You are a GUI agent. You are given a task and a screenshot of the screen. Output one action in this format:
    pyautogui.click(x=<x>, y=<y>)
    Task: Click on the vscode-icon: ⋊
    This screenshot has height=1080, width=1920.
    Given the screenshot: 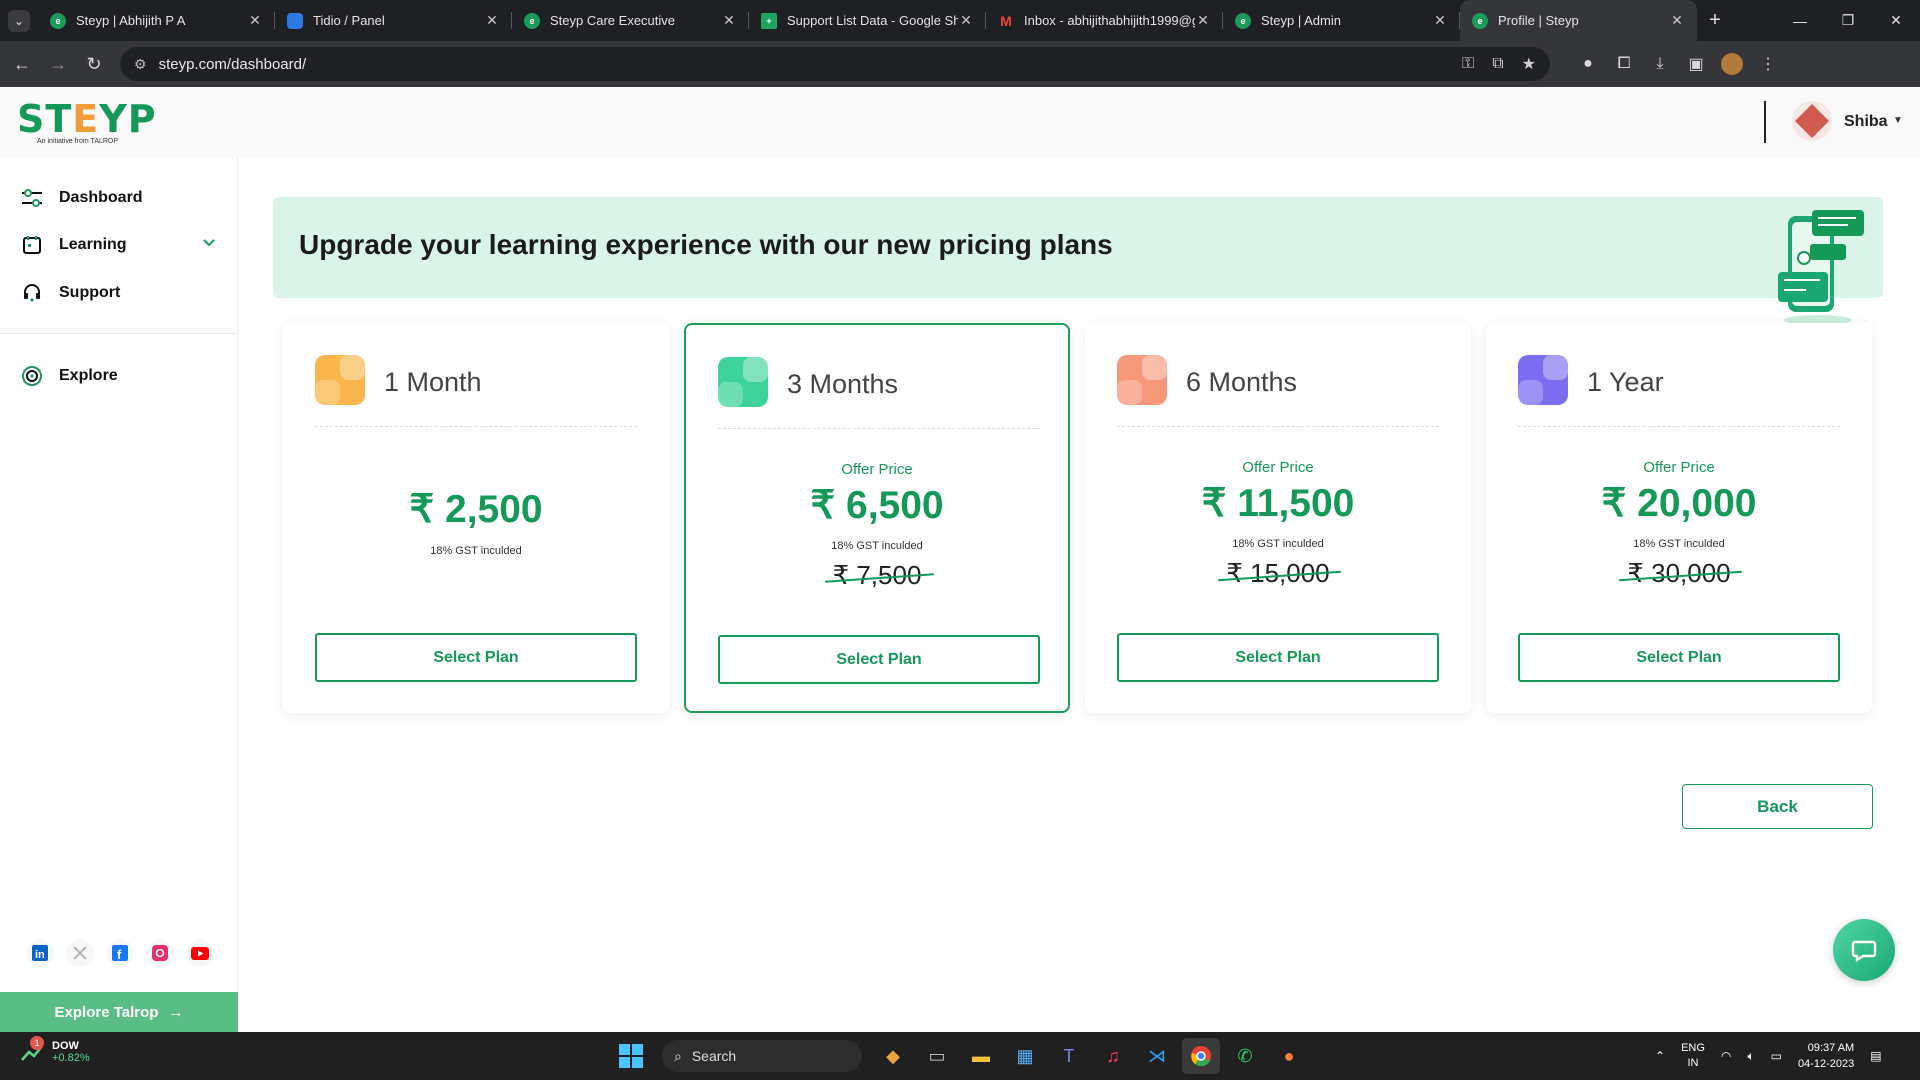 What is the action you would take?
    pyautogui.click(x=1157, y=1056)
    